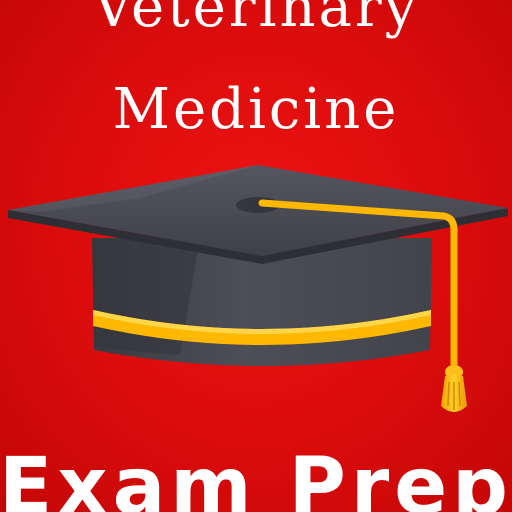 The image size is (512, 512). I want to click on subtitle-exam-prep: Exam Prep, so click(256, 477).